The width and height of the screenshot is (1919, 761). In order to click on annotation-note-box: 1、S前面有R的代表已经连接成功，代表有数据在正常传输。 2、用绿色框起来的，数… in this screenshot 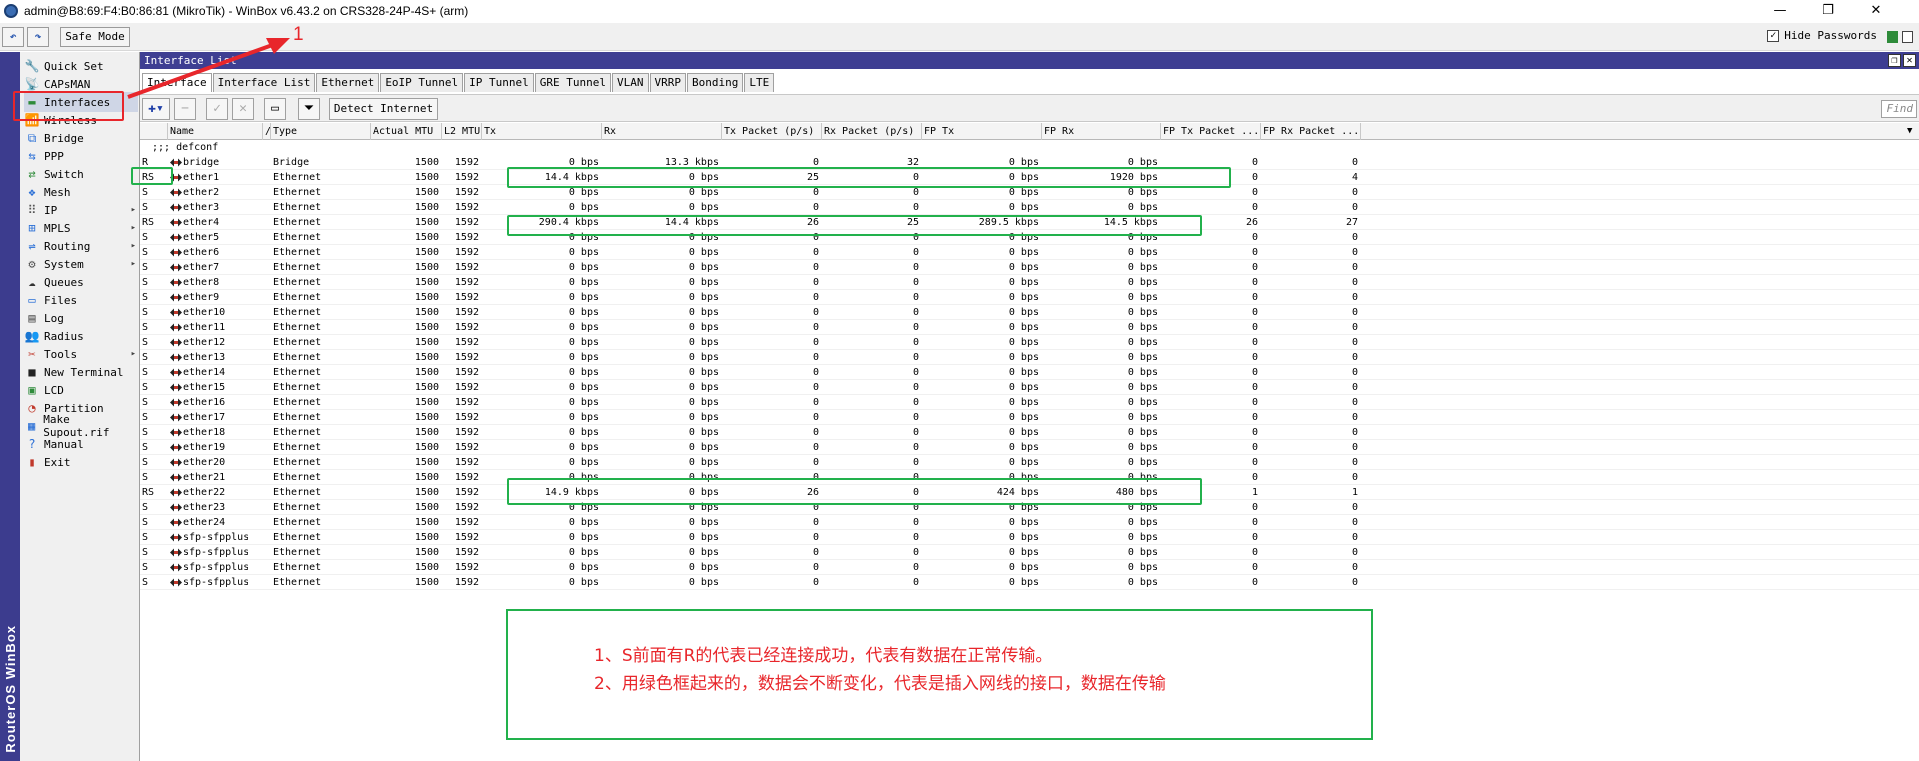, I will do `click(939, 674)`.